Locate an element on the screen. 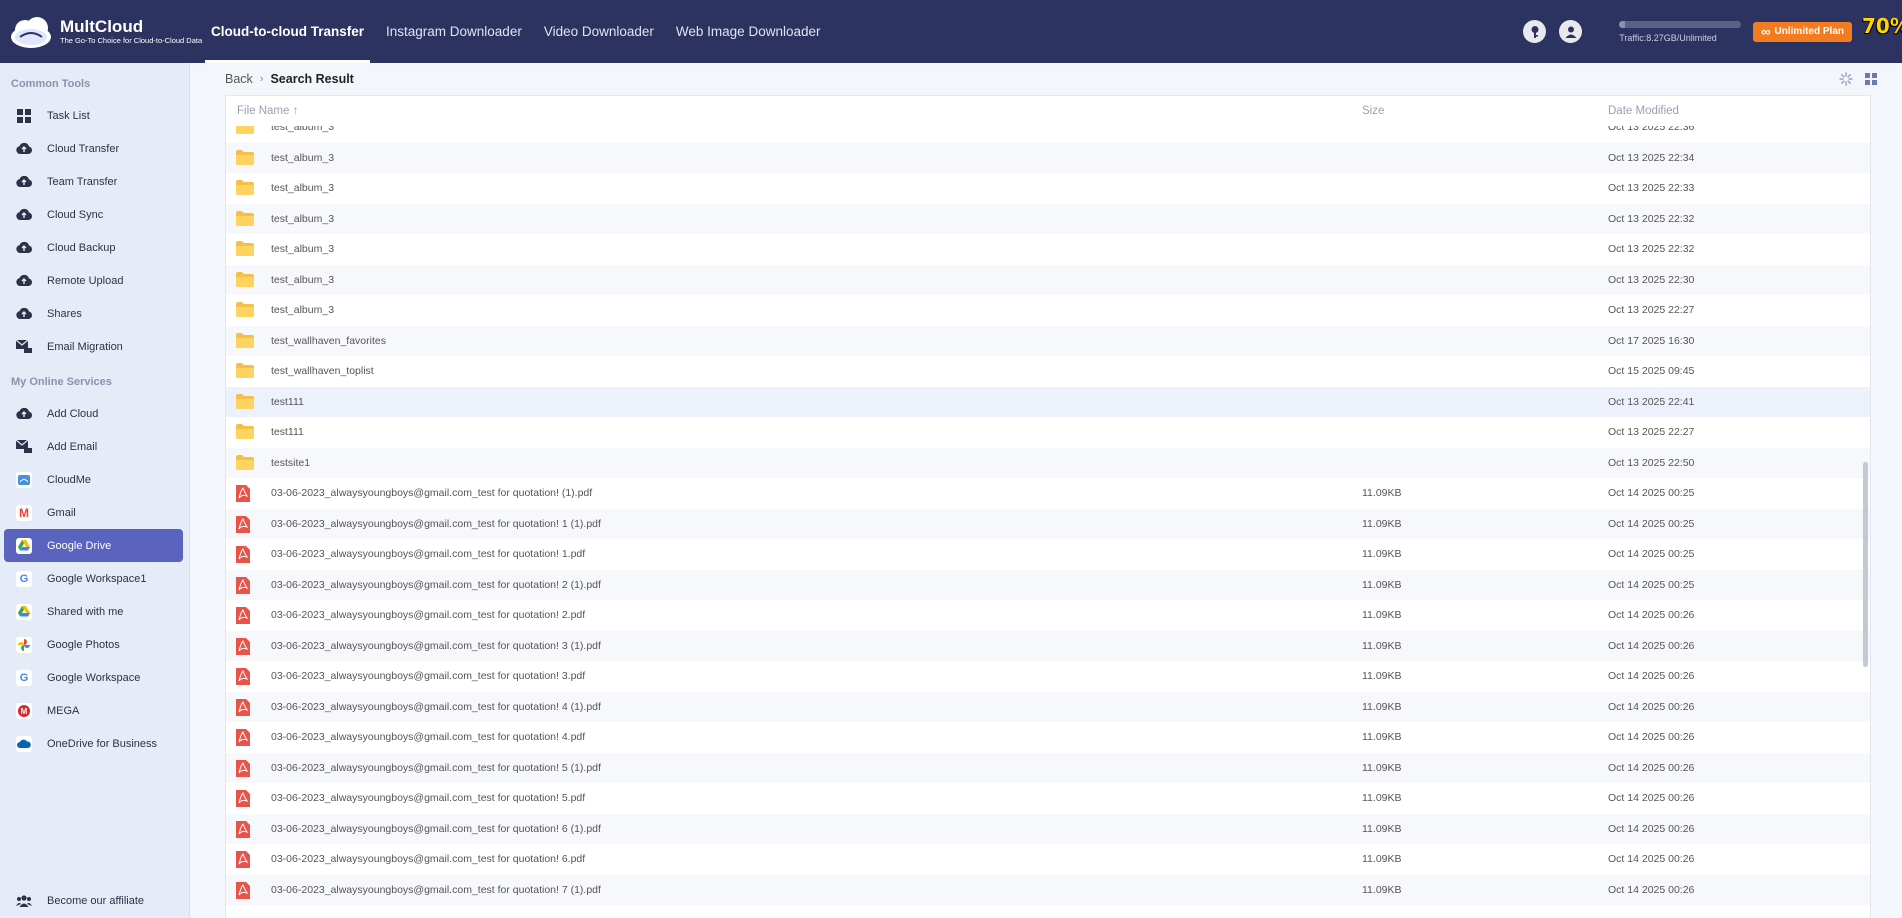  back-link: Back is located at coordinates (239, 79).